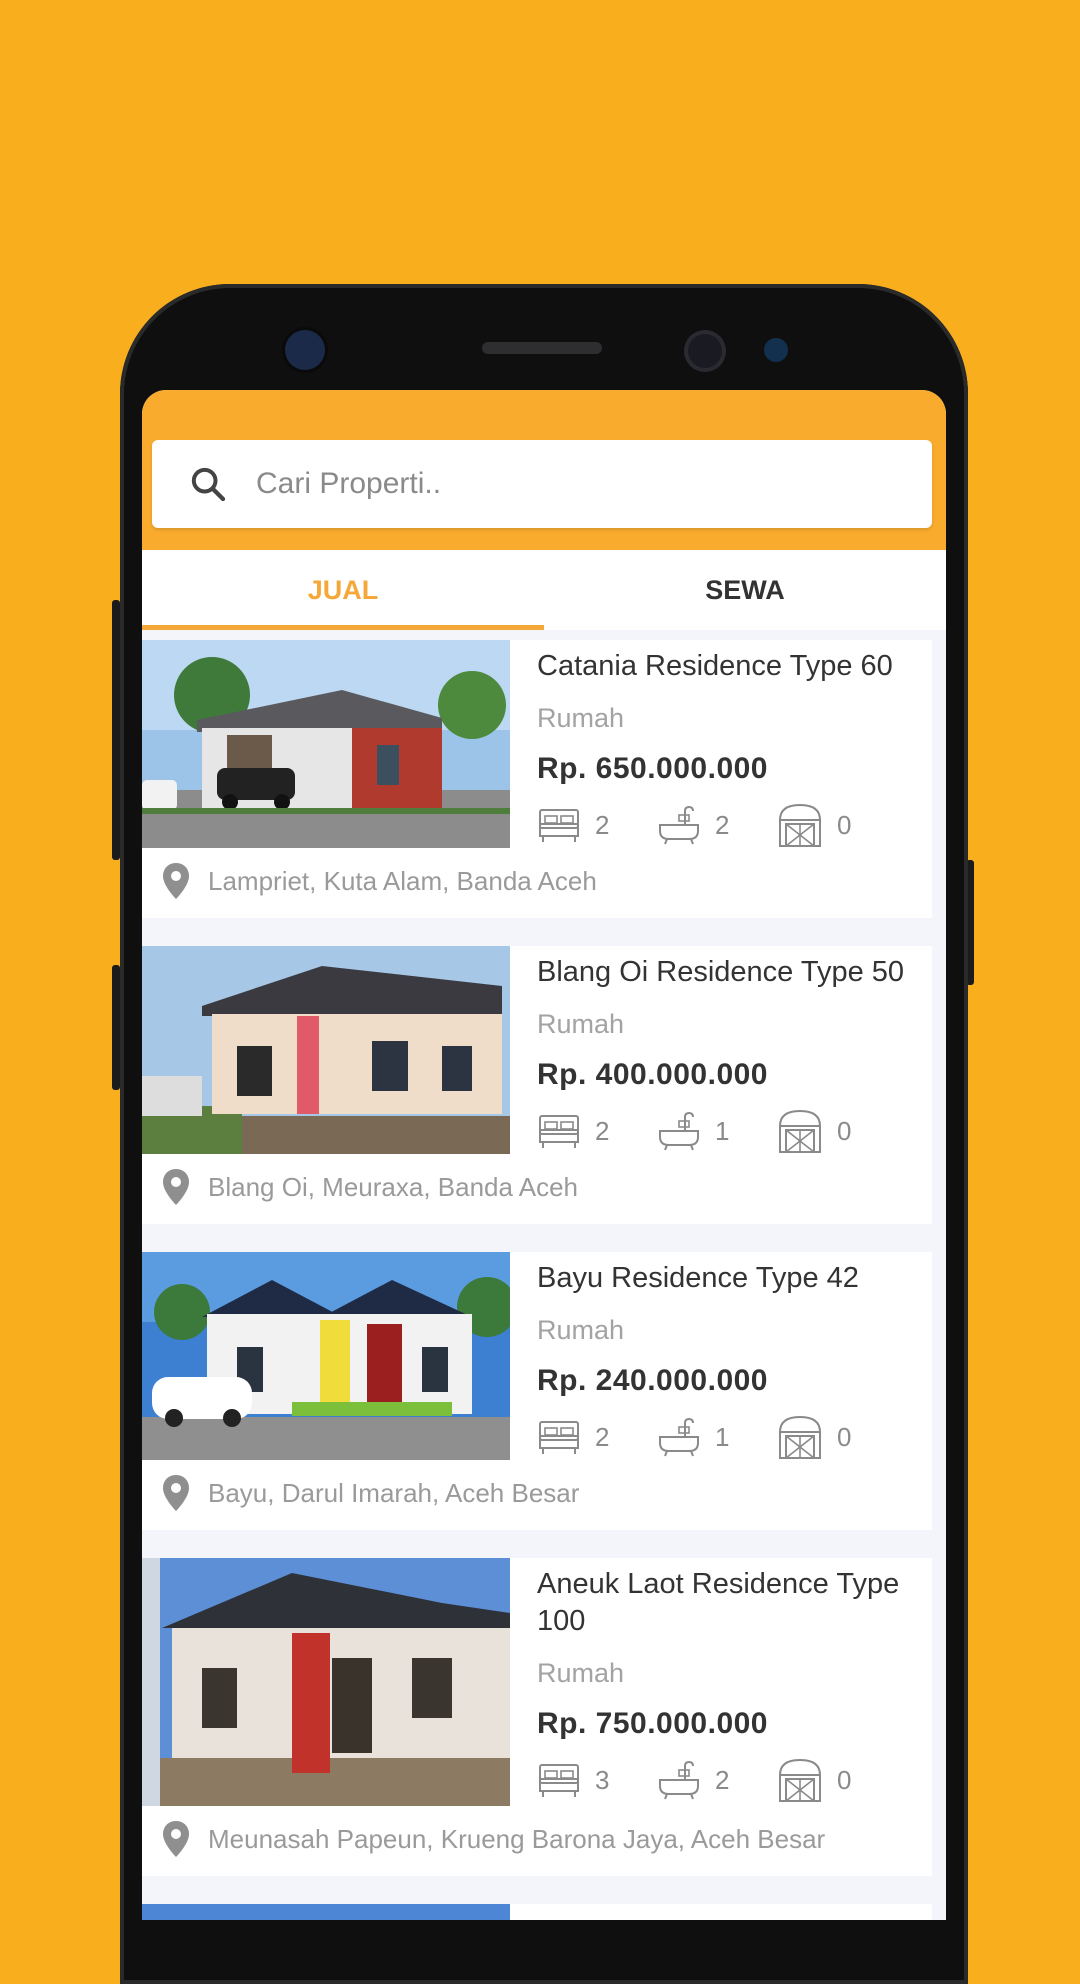 The height and width of the screenshot is (1984, 1080). What do you see at coordinates (776, 350) in the screenshot?
I see `proximity-sensor` at bounding box center [776, 350].